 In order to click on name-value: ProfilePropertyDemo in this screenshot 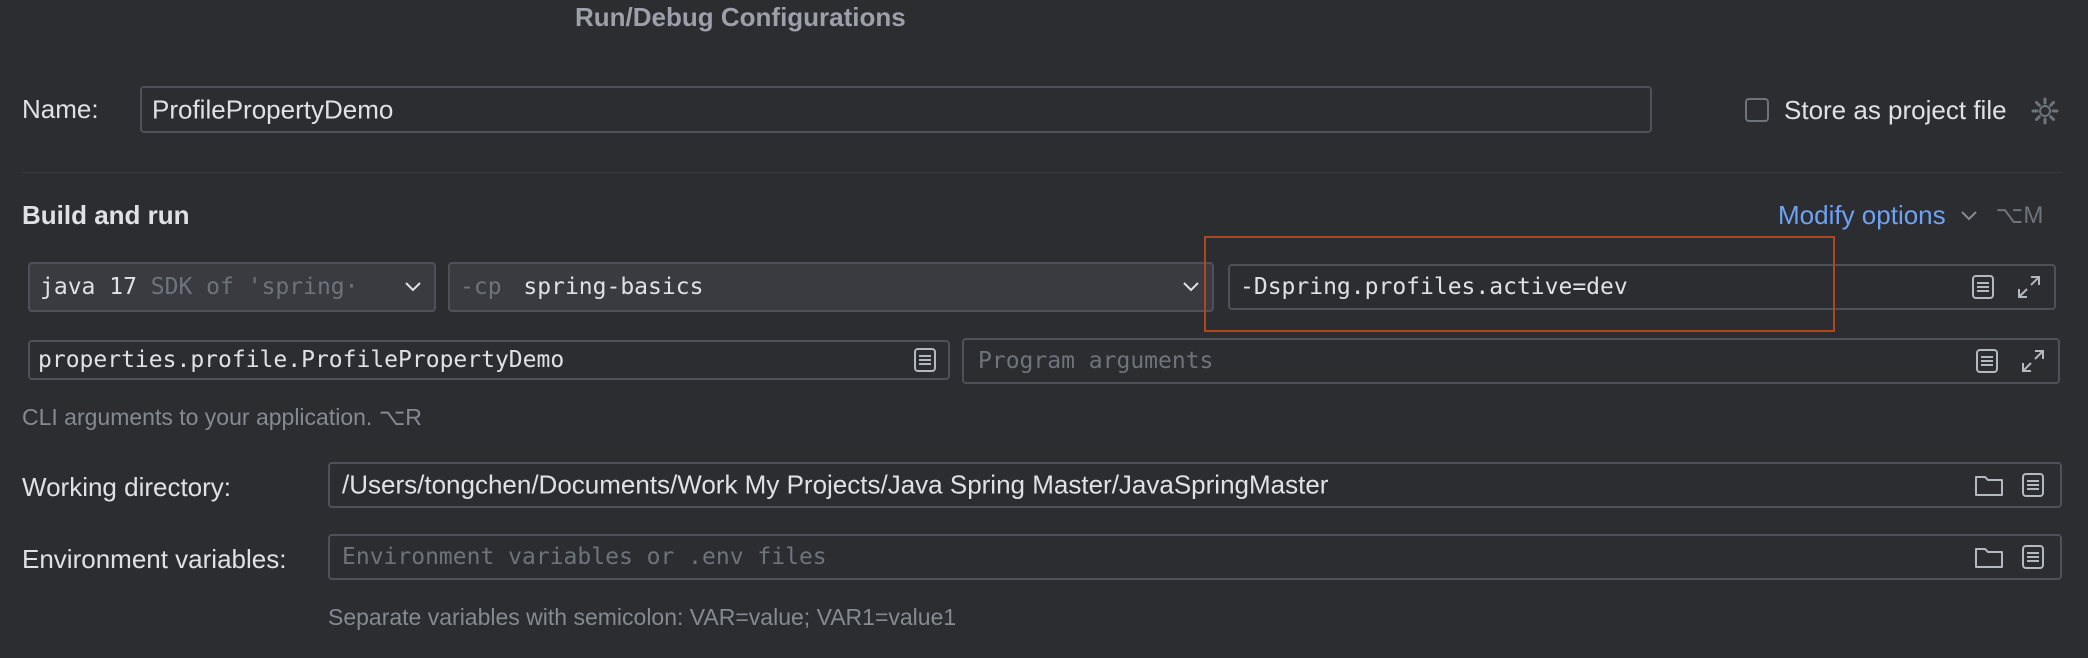, I will do `click(273, 109)`.